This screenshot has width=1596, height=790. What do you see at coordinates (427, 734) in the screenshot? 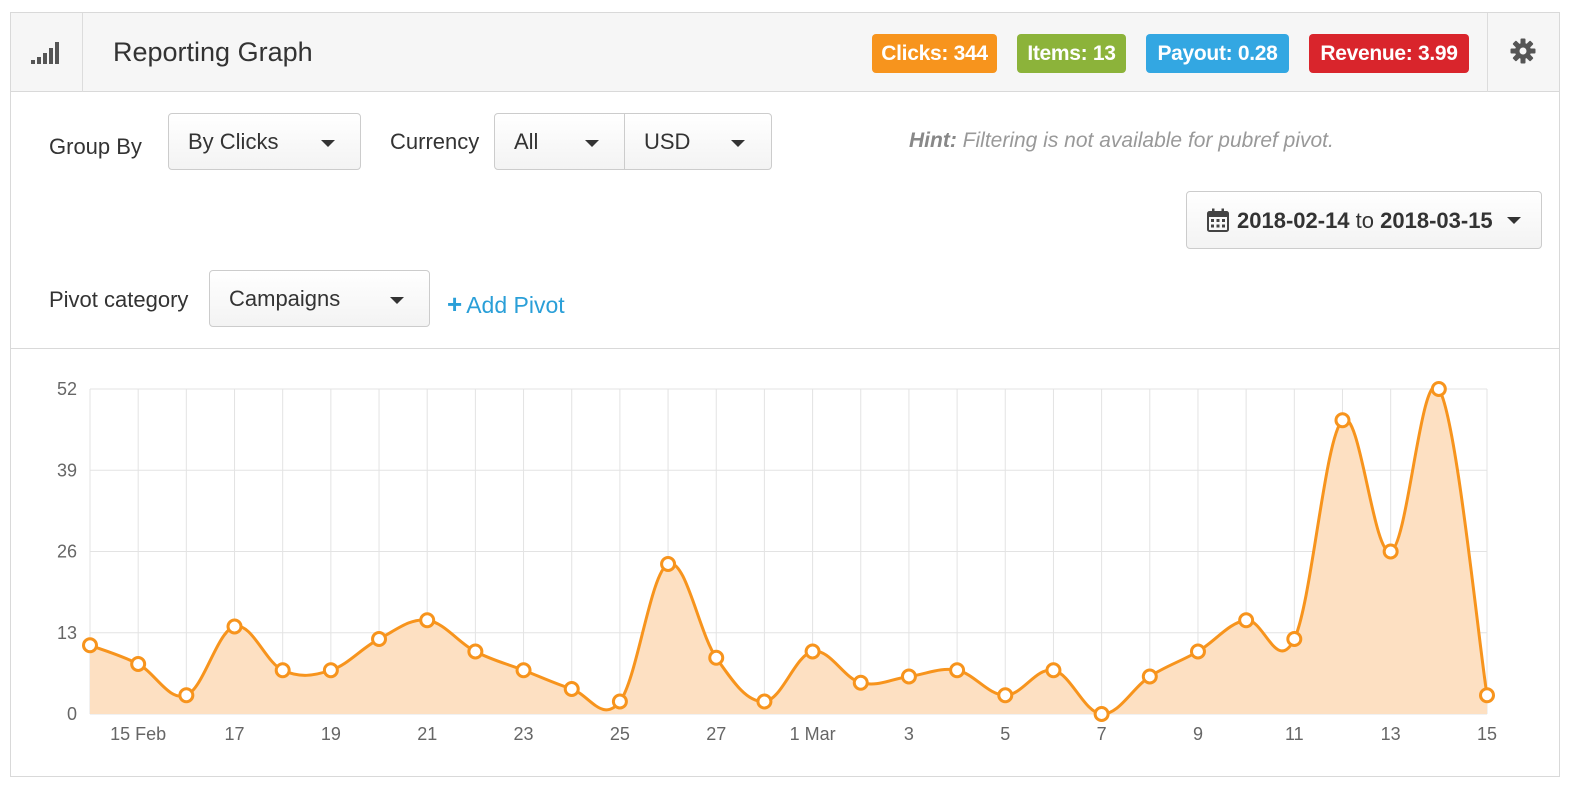
I see `x-tick-label: 21` at bounding box center [427, 734].